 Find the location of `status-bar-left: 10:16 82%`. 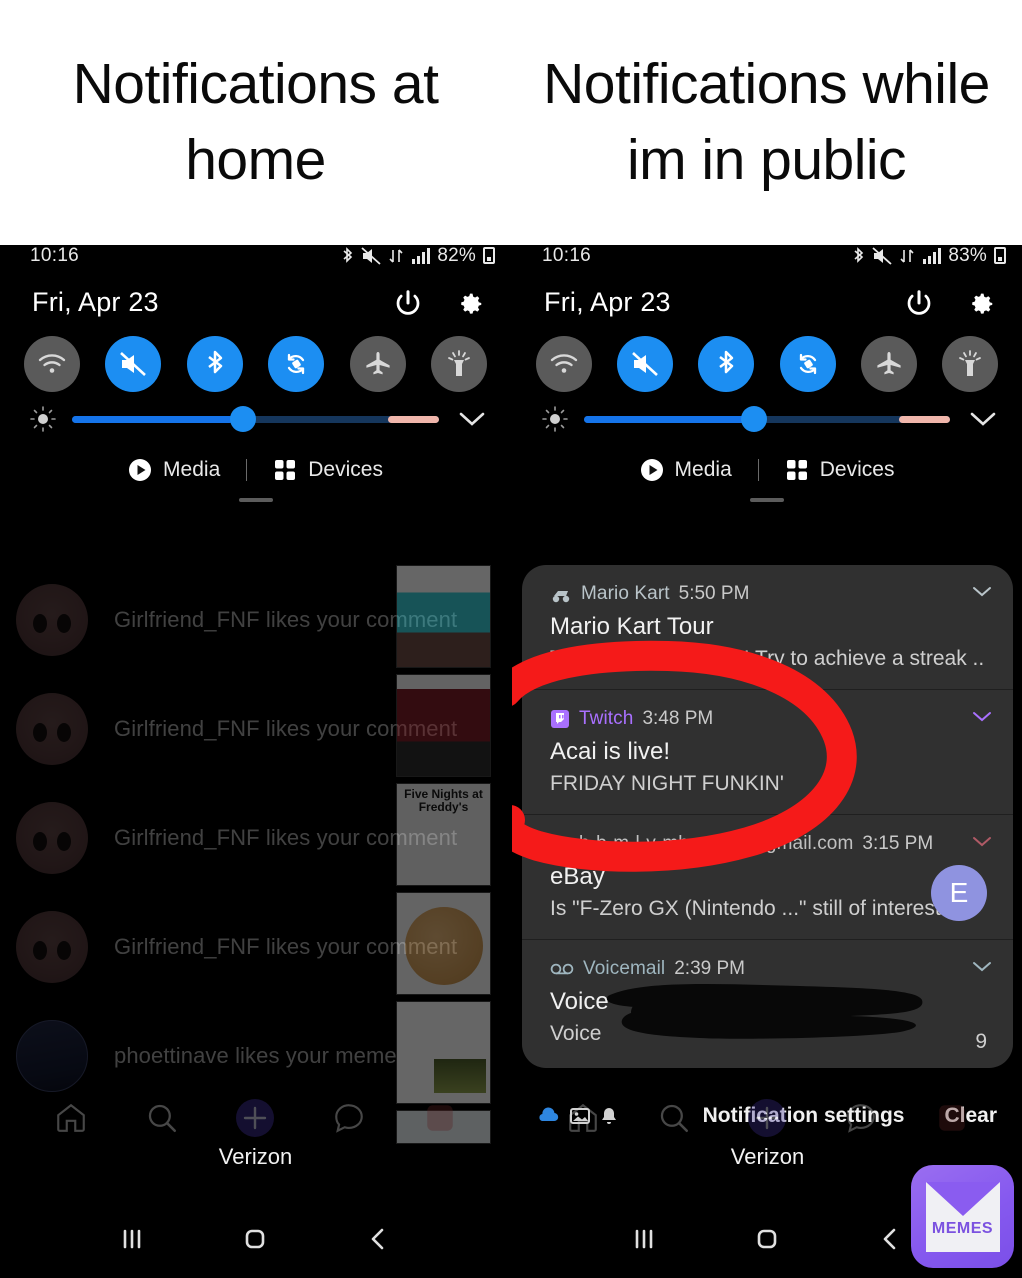

status-bar-left: 10:16 82% is located at coordinates (255, 259).